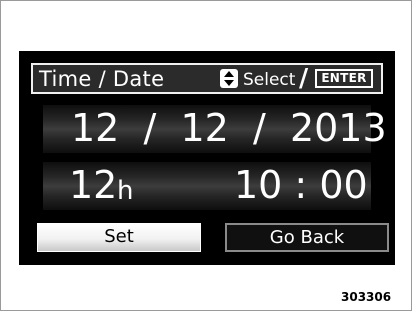 The image size is (413, 312). Describe the element at coordinates (119, 237) in the screenshot. I see `set-button: Set` at that location.